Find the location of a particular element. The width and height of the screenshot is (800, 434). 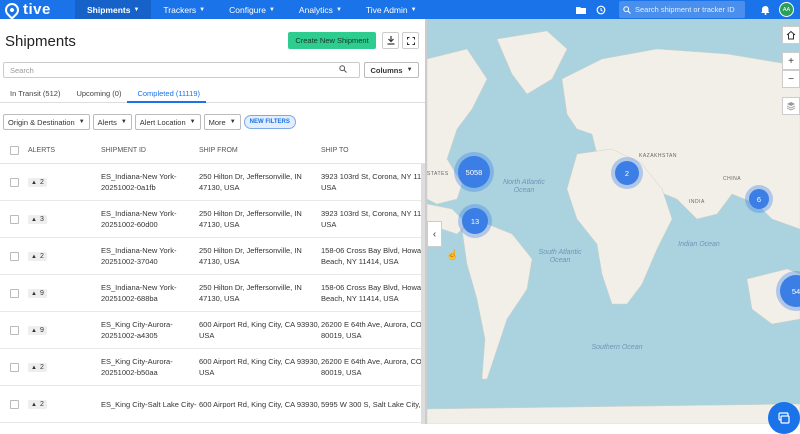

ship-to-cell: 26200 E 64th Ave, Aurora, CO 80019, USA is located at coordinates (373, 330).